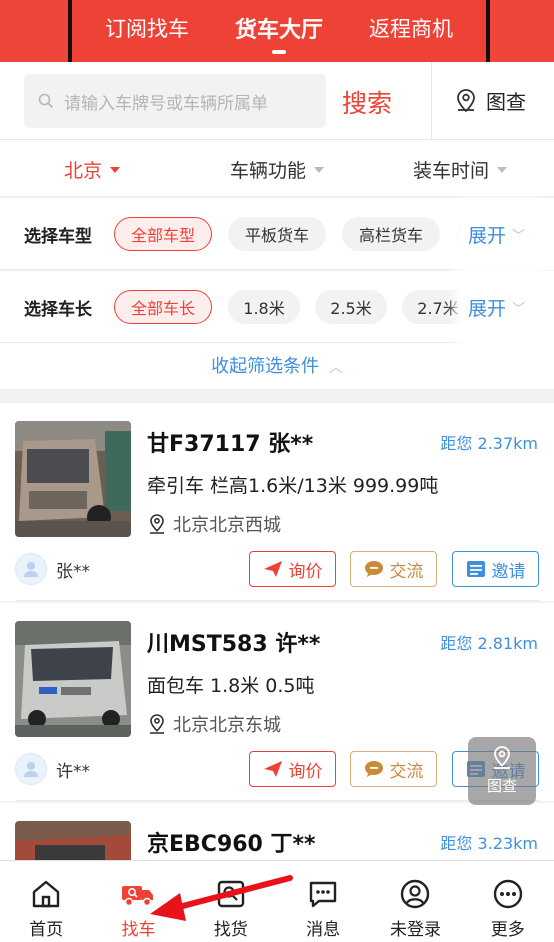 Image resolution: width=554 pixels, height=942 pixels. I want to click on truck-search-icon, so click(138, 894).